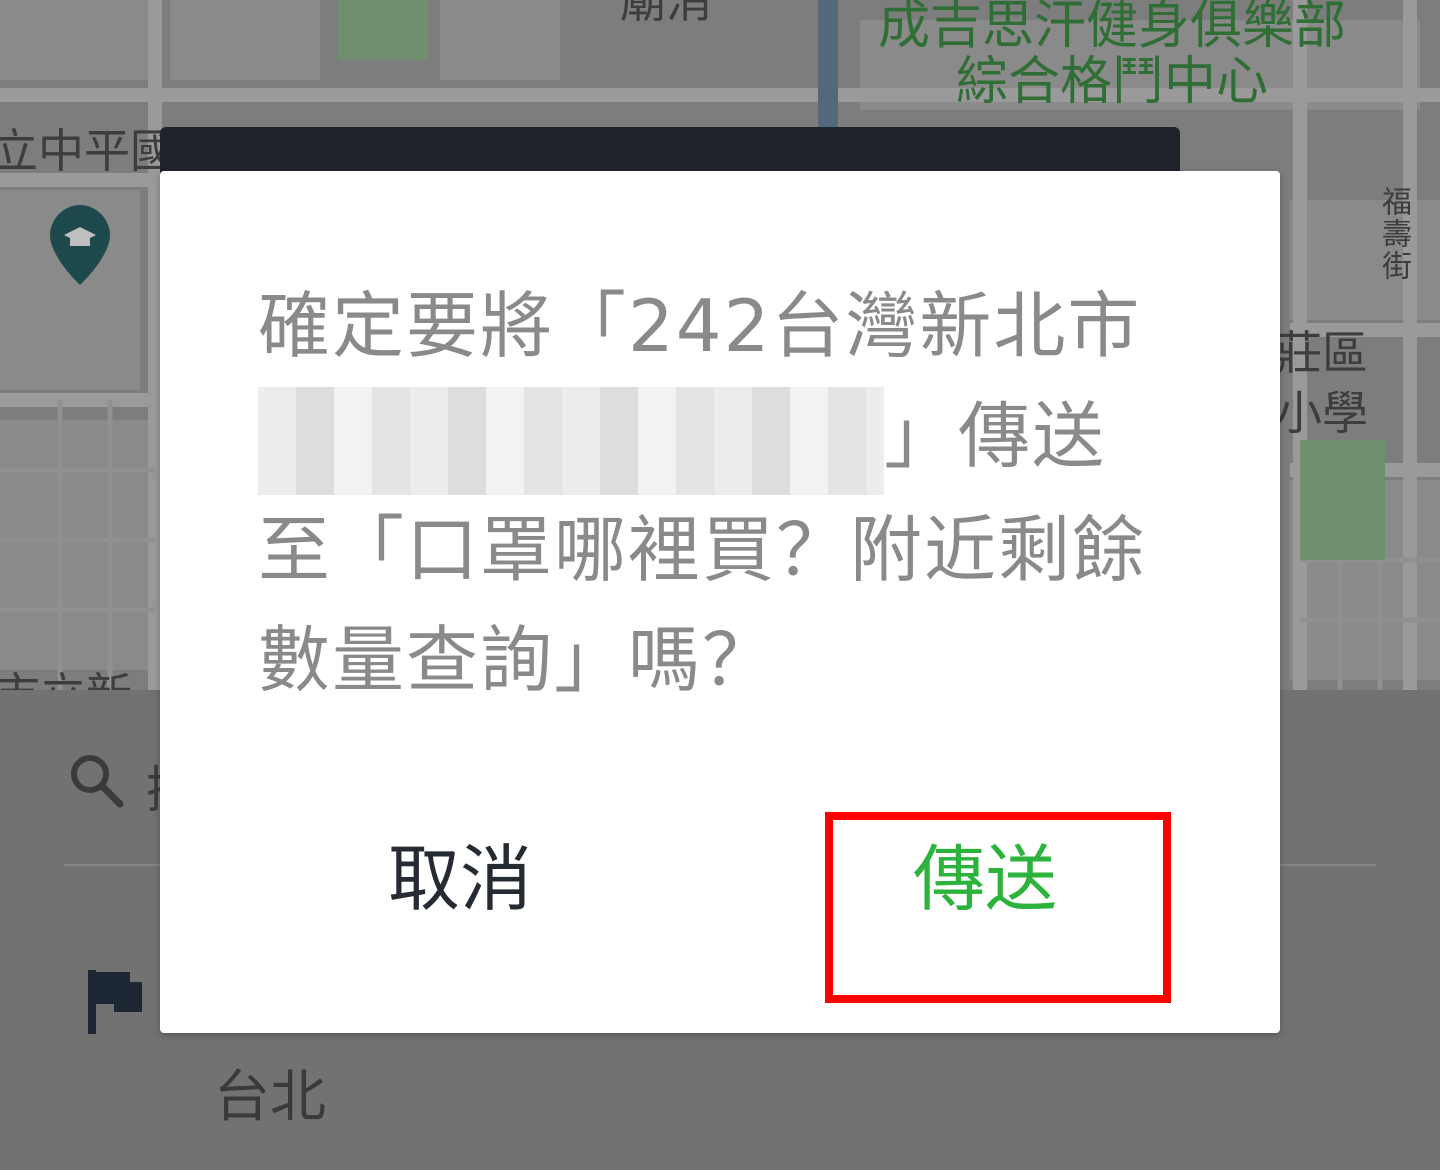  I want to click on map-label-top-center: 廟消, so click(666, 14).